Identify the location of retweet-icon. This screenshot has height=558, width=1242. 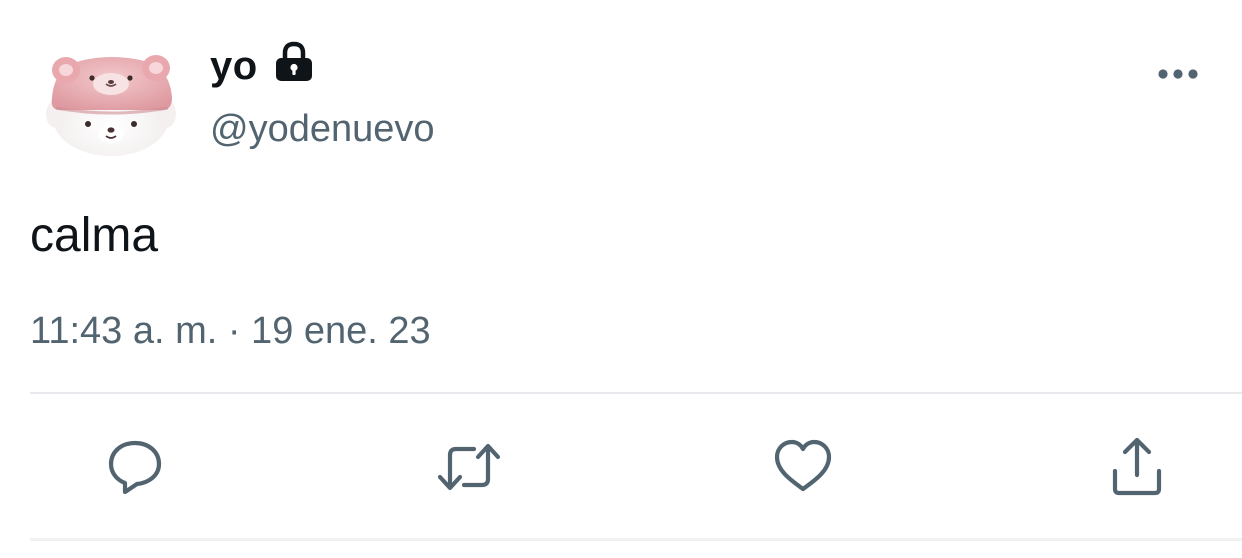
(469, 467).